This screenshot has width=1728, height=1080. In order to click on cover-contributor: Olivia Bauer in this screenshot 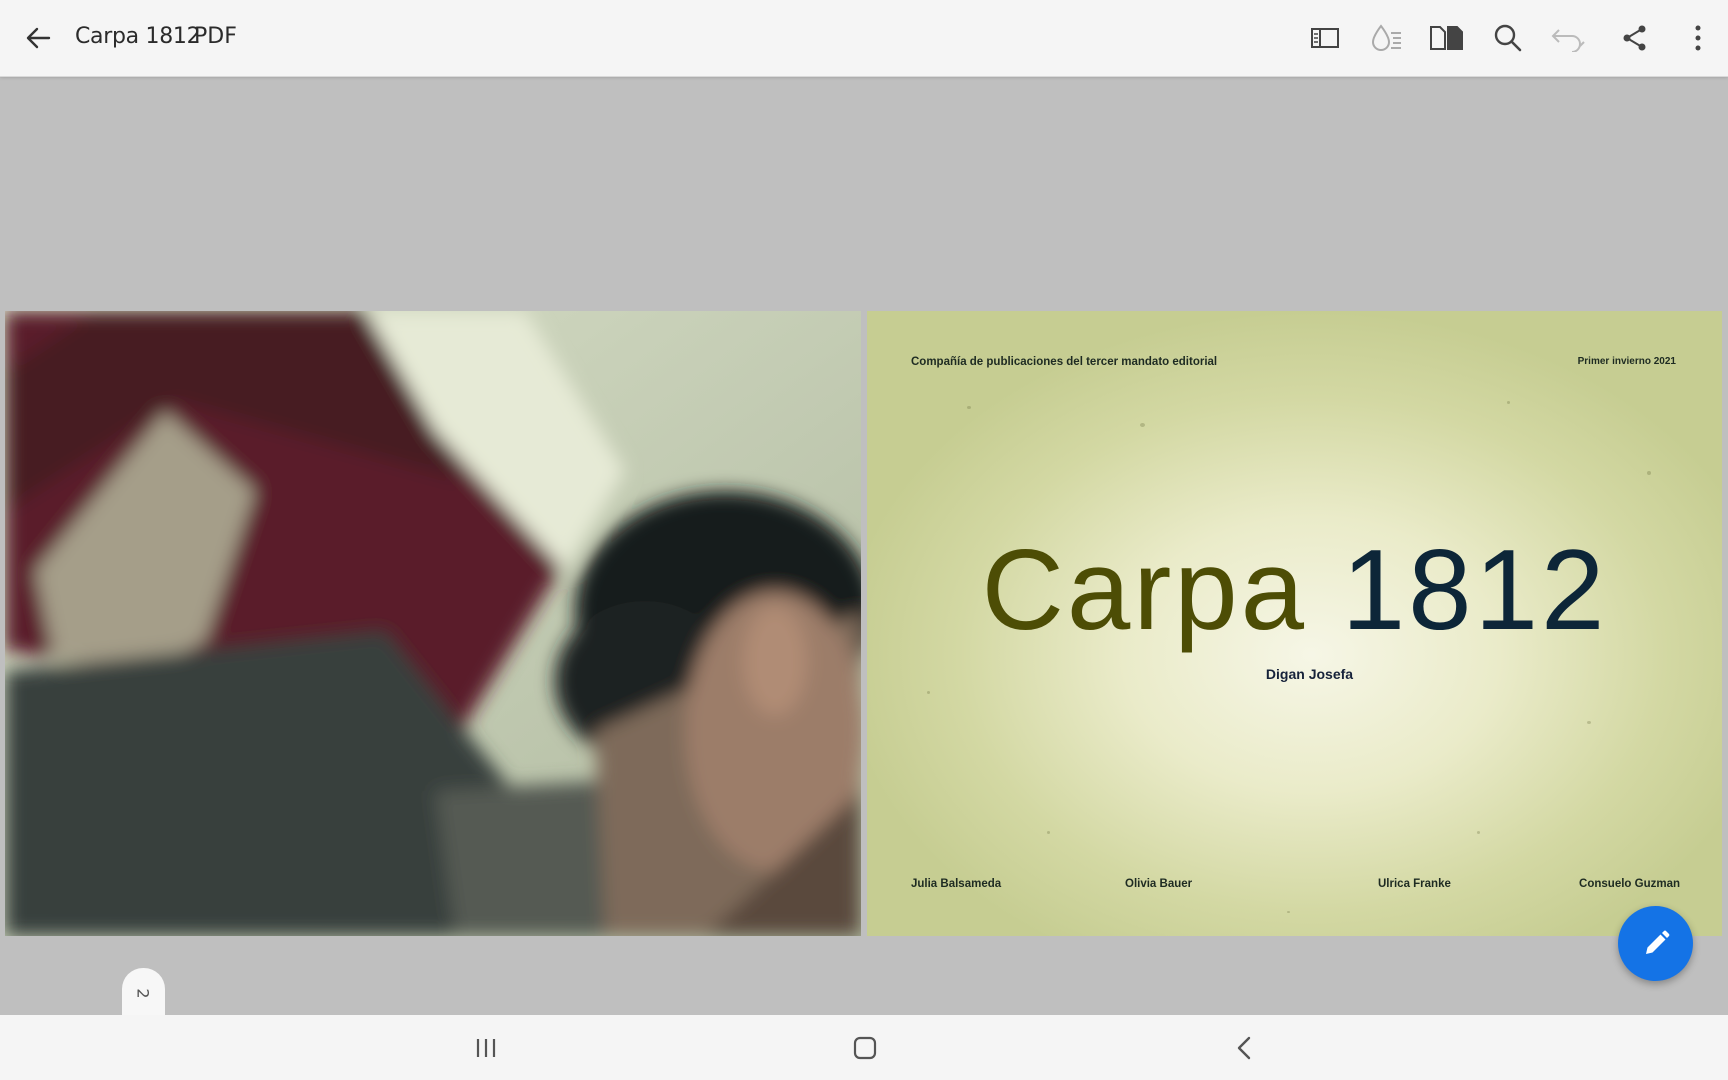, I will do `click(1159, 884)`.